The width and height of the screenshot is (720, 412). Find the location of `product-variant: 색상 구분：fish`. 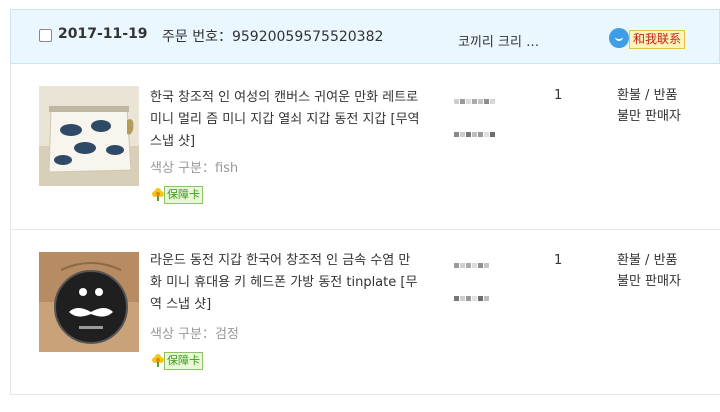

product-variant: 색상 구분：fish is located at coordinates (194, 168).